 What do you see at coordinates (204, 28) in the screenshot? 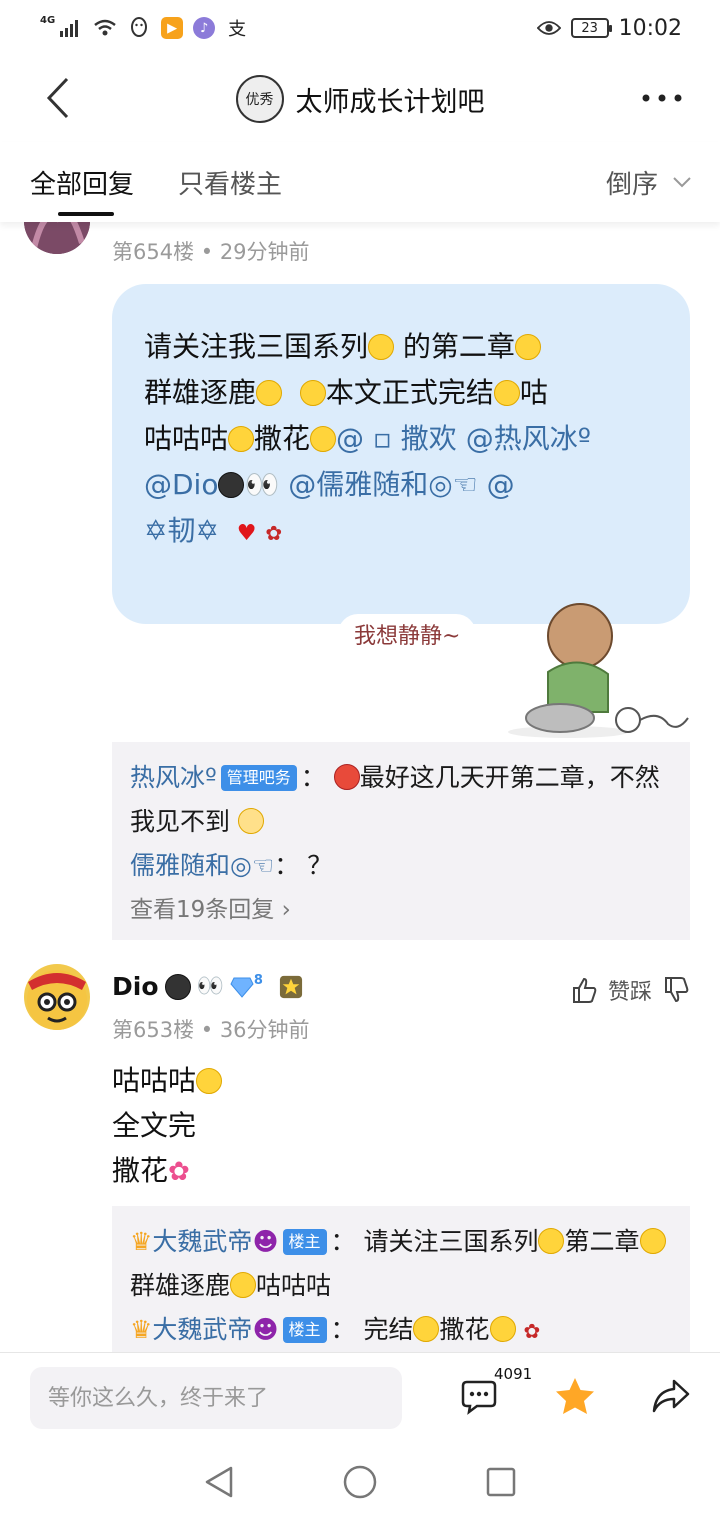
I see `music-icon: ♪` at bounding box center [204, 28].